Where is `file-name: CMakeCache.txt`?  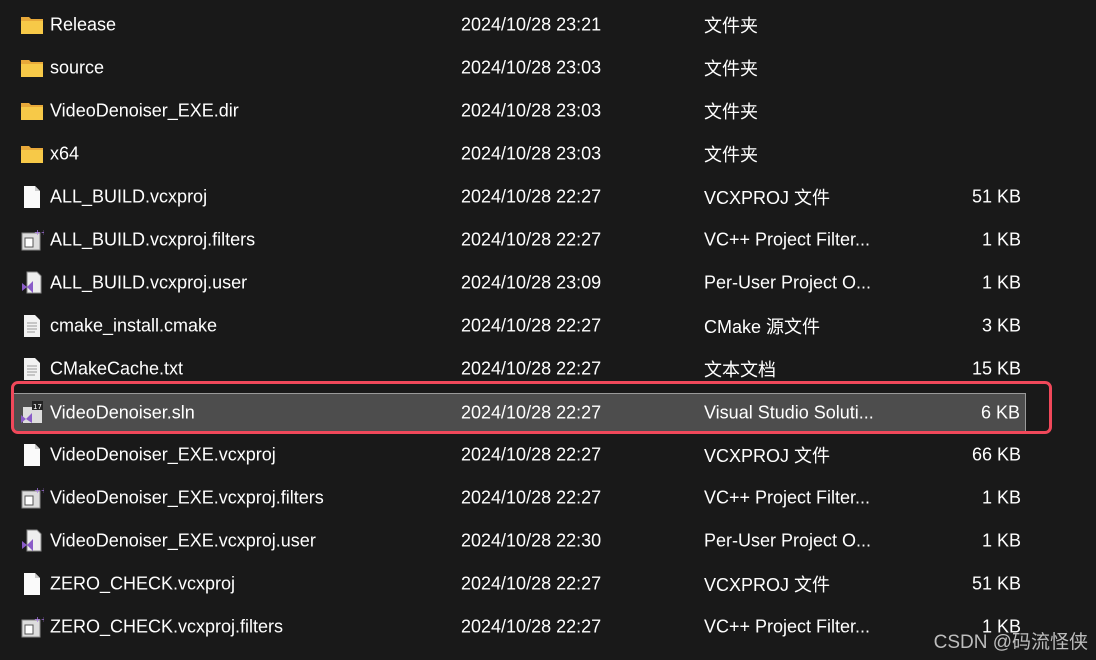 file-name: CMakeCache.txt is located at coordinates (117, 368).